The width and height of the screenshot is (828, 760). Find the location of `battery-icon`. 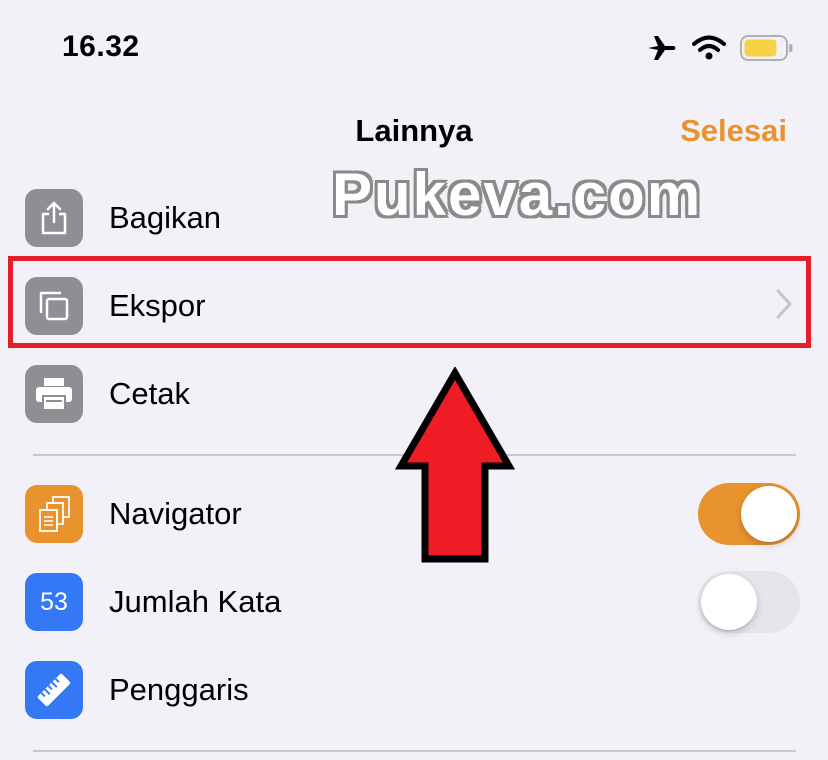

battery-icon is located at coordinates (767, 50).